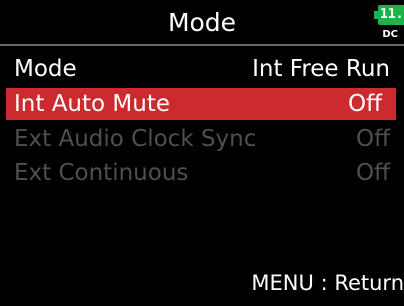  What do you see at coordinates (202, 173) in the screenshot?
I see `menu-item-ext-continuous: Ext Continuous Off` at bounding box center [202, 173].